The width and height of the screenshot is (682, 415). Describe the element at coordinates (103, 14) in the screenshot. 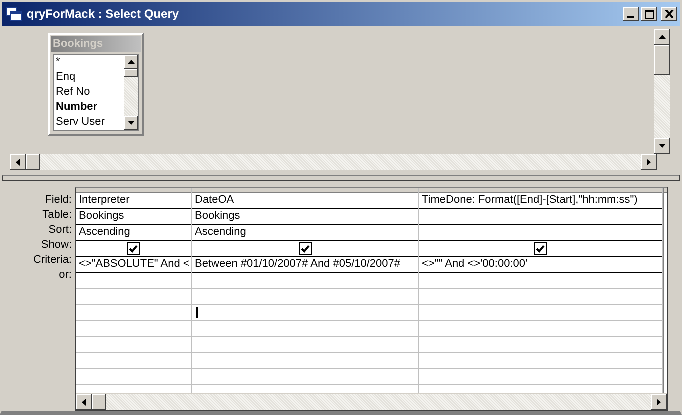

I see `window-title: qryForMack : Select Query` at that location.